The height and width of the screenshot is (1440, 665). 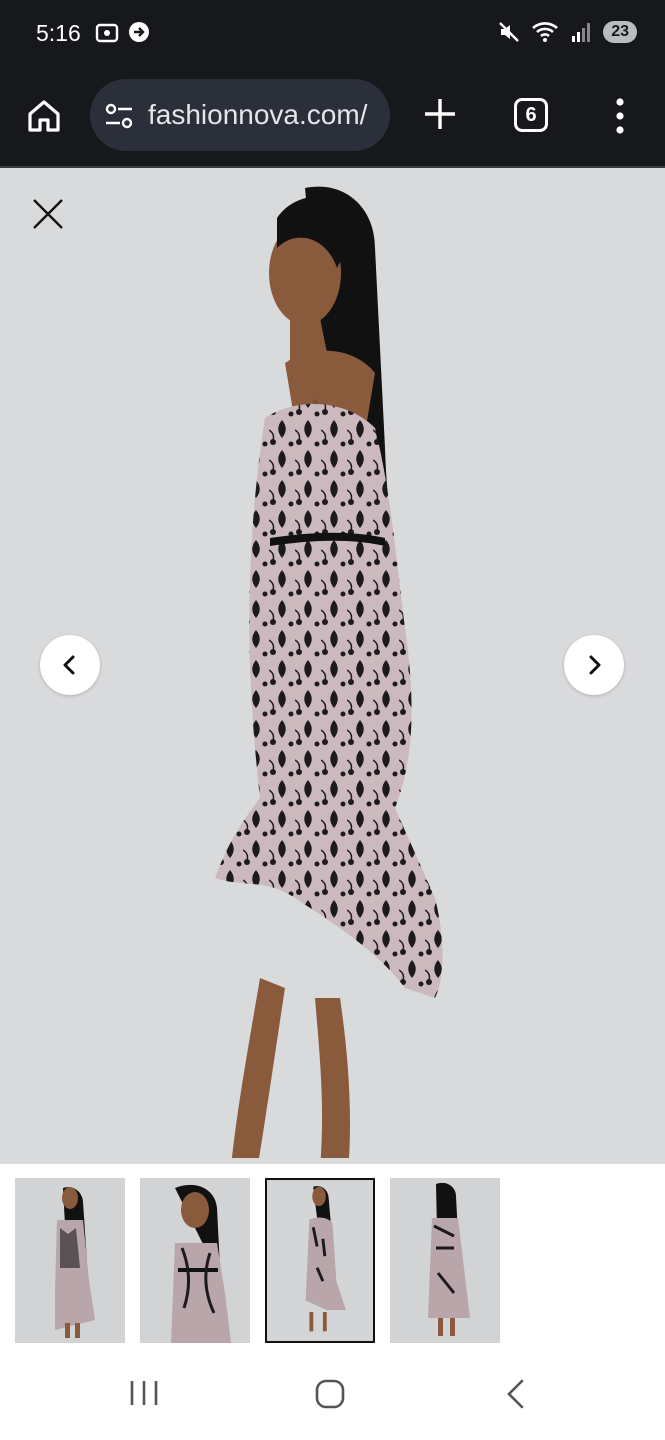 I want to click on system-navigation-bar, so click(x=332, y=1397).